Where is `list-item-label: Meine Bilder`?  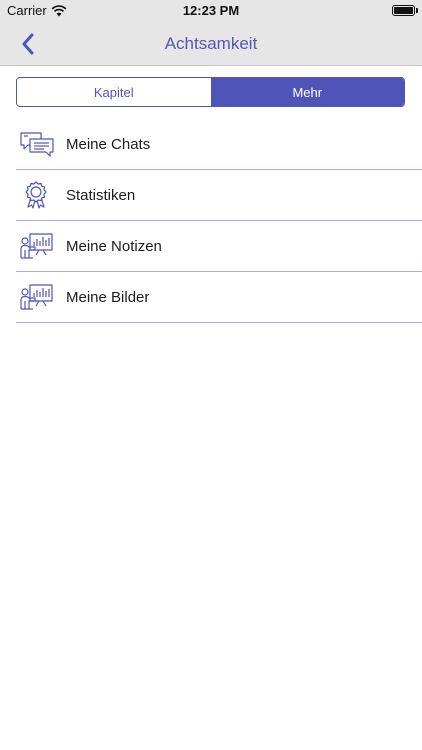 list-item-label: Meine Bilder is located at coordinates (108, 297).